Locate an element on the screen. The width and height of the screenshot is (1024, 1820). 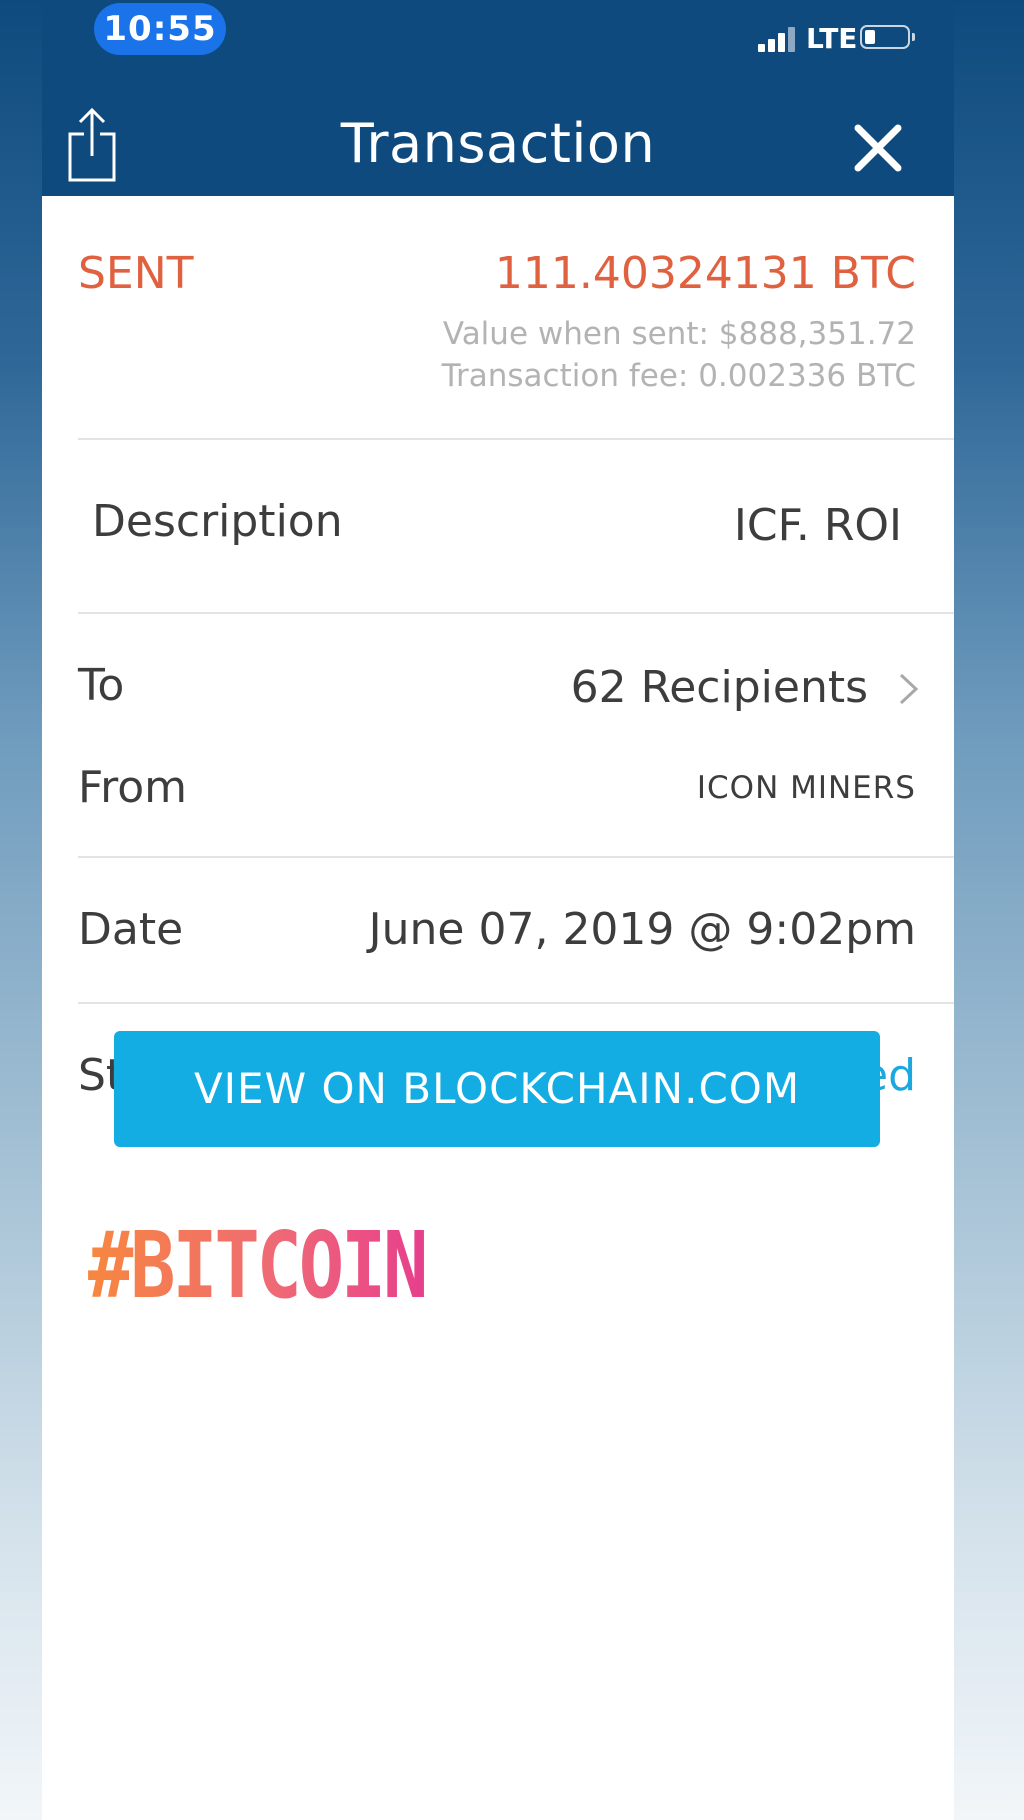
battery-icon is located at coordinates (887, 37).